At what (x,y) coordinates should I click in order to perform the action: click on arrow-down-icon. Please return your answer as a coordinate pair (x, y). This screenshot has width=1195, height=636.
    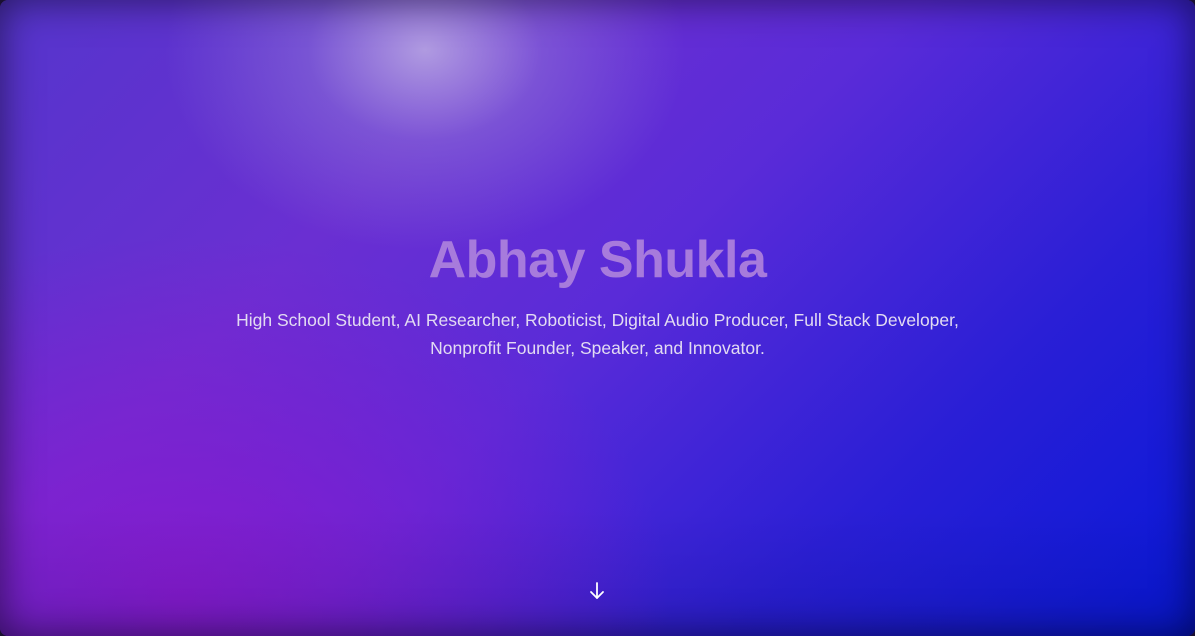
    Looking at the image, I should click on (597, 590).